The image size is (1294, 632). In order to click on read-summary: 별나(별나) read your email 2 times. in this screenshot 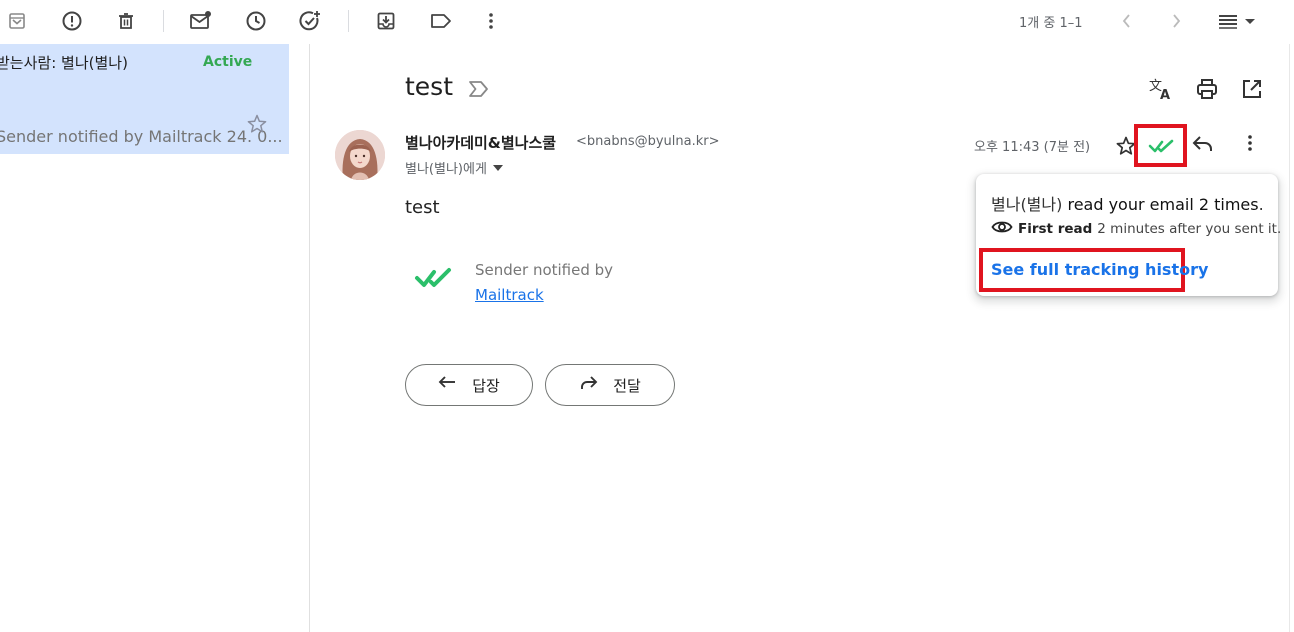, I will do `click(1127, 203)`.